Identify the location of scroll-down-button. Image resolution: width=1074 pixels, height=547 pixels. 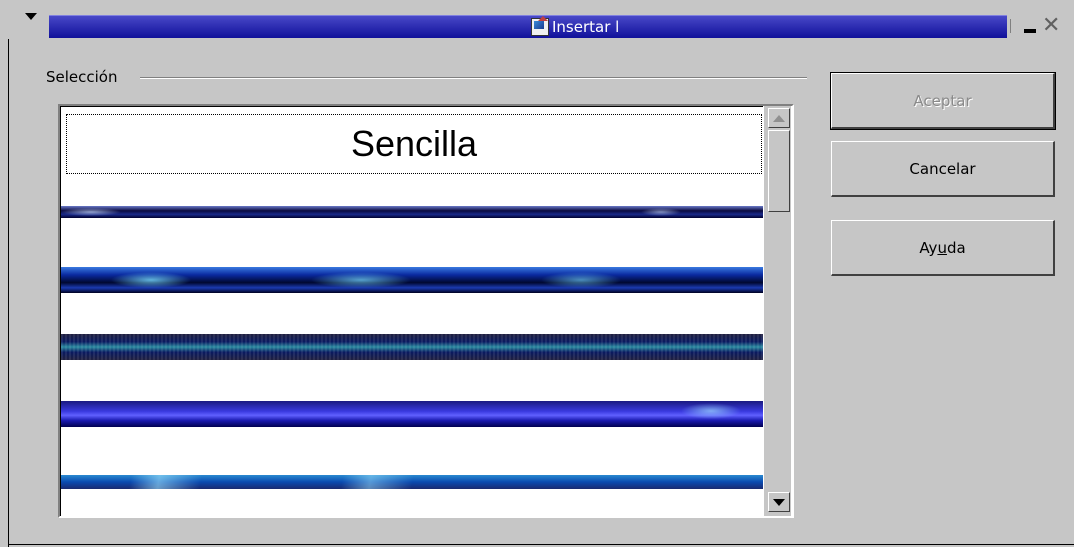
(779, 502).